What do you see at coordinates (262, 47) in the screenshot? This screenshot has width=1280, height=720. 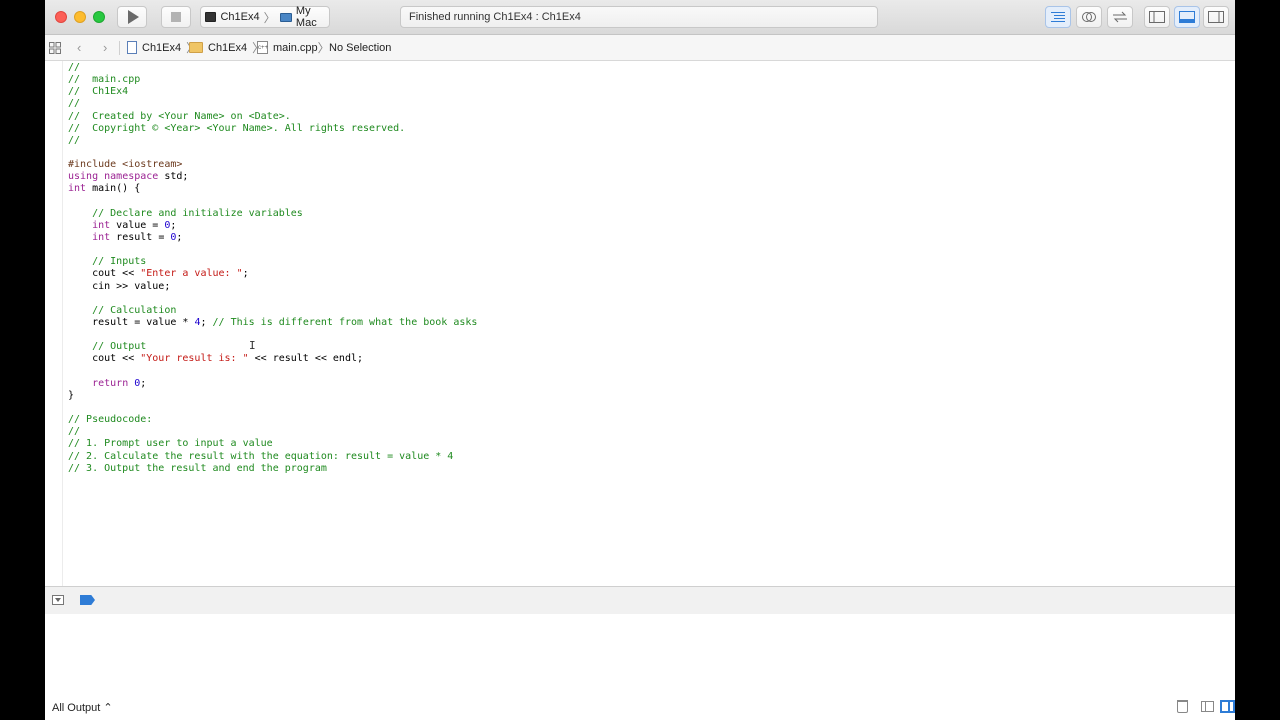 I see `cpp-file-icon: c++` at bounding box center [262, 47].